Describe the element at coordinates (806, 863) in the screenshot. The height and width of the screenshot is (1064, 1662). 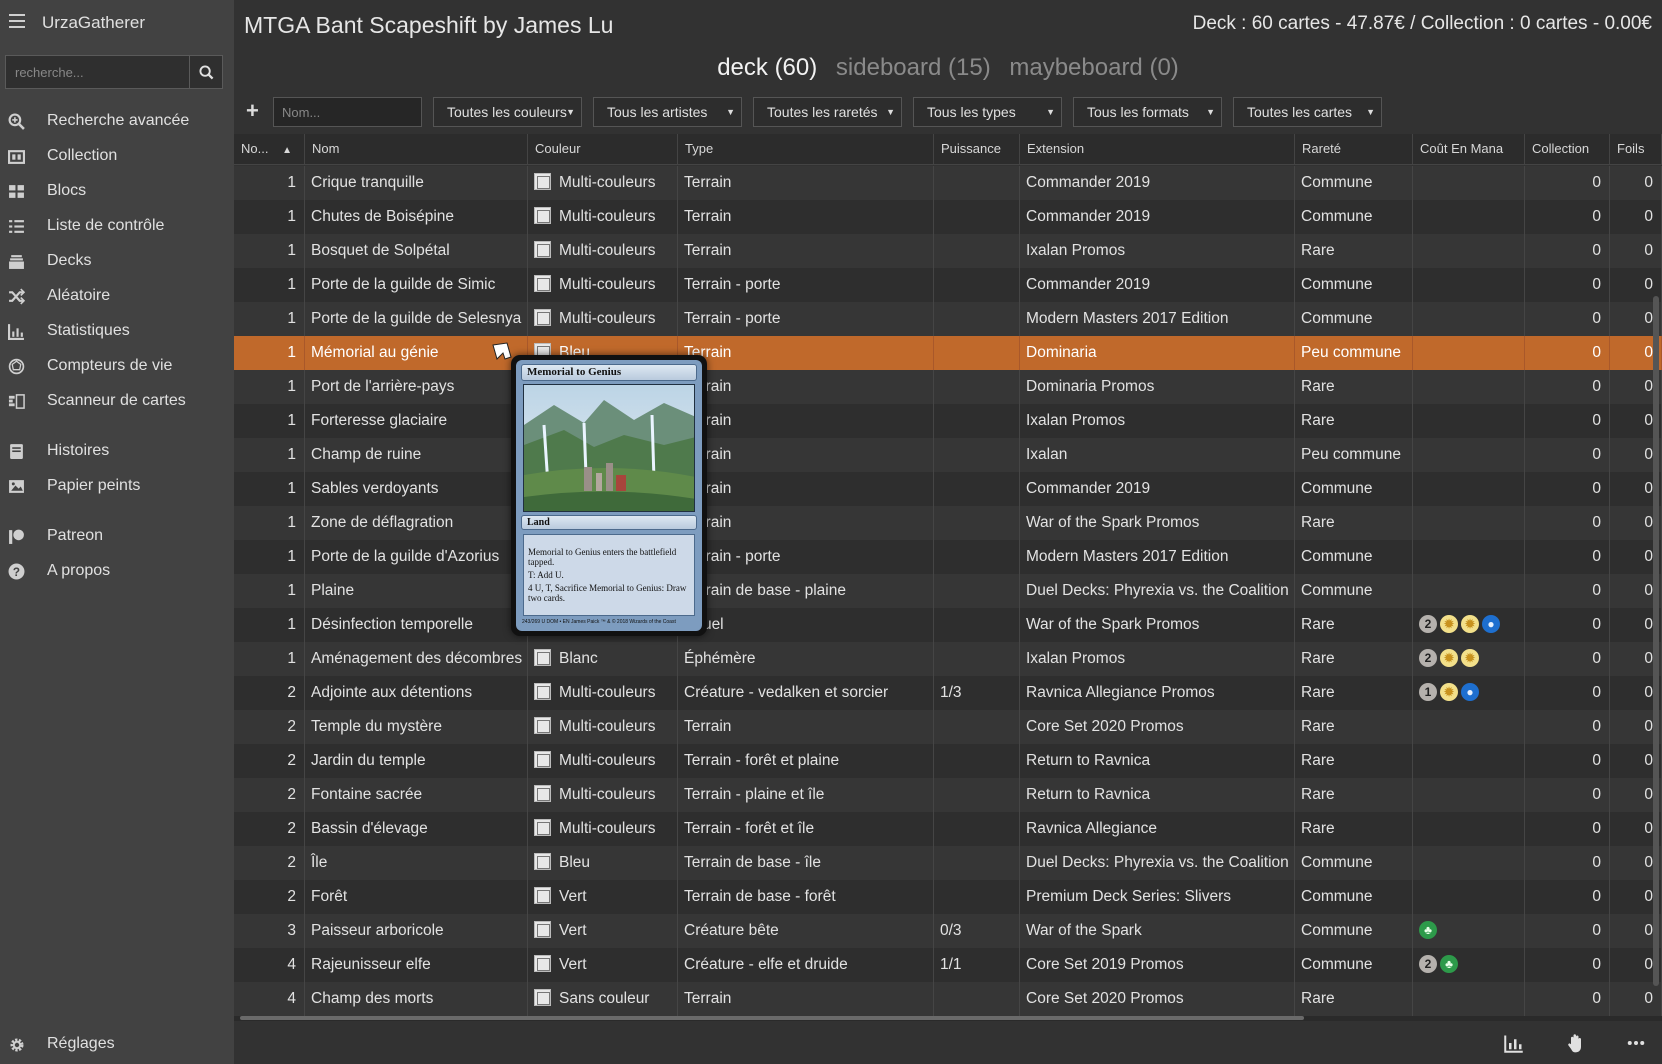
I see `cell-type: Terrain de base - île` at that location.